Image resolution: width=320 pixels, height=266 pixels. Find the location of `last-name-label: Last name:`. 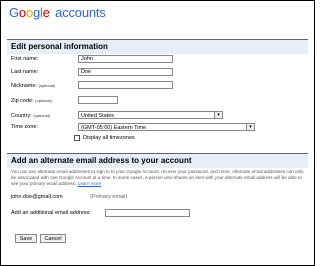

last-name-label: Last name: is located at coordinates (25, 72).